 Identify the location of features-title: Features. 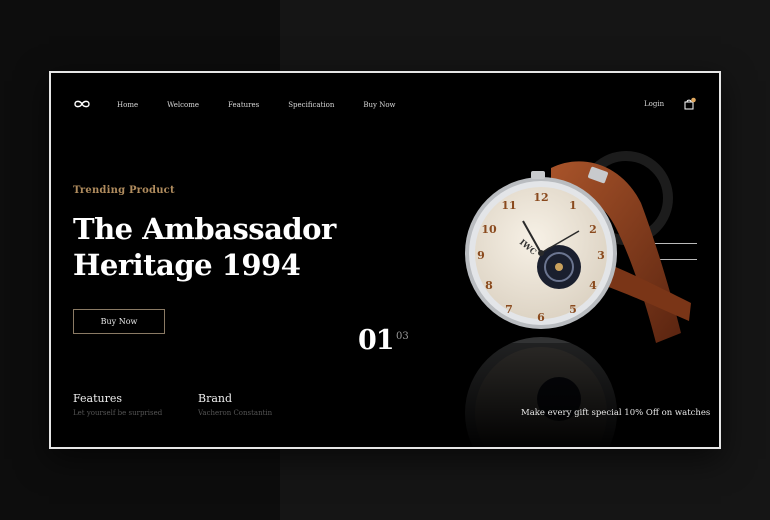
(98, 398).